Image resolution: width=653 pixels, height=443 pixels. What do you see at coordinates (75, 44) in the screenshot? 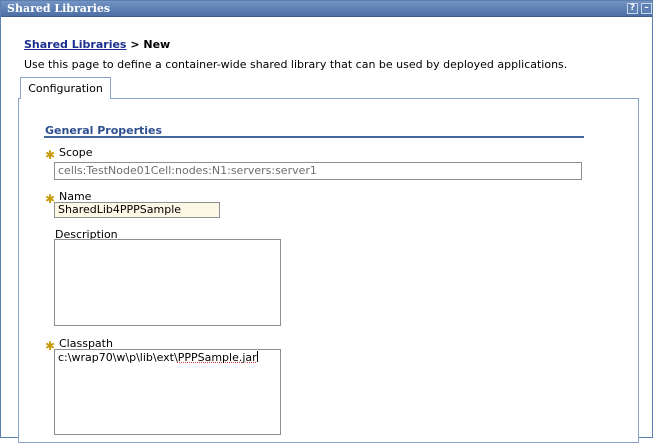
I see `breadcrumb-link-shared-libraries: Shared Libraries` at bounding box center [75, 44].